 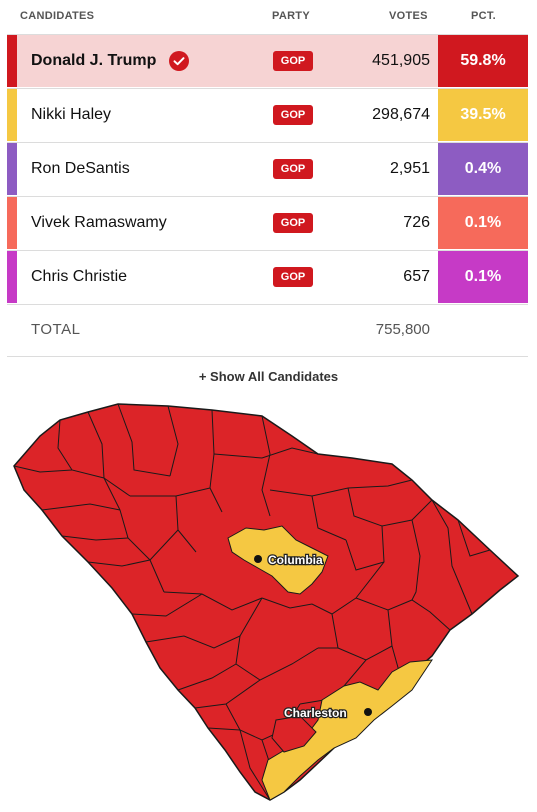 I want to click on candidate-name: Ron DeSantis, so click(x=80, y=168).